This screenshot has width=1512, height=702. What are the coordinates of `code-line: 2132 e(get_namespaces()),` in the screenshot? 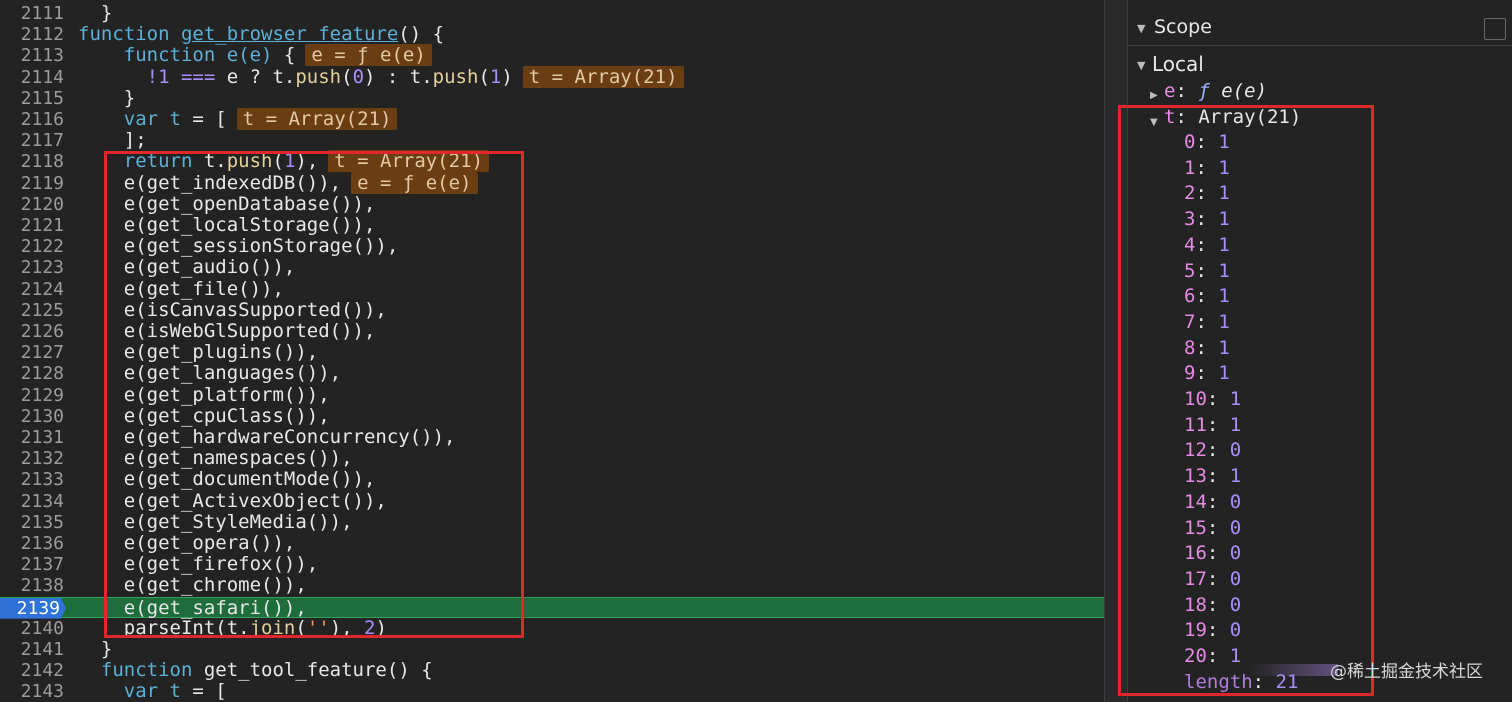 It's located at (552, 459).